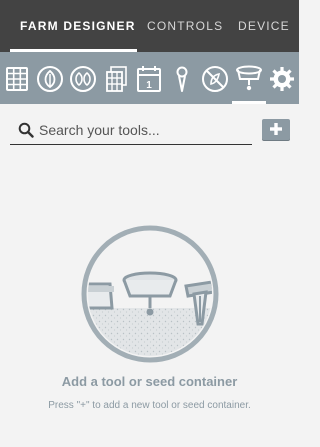 This screenshot has width=320, height=447. What do you see at coordinates (182, 79) in the screenshot?
I see `point-pin-icon` at bounding box center [182, 79].